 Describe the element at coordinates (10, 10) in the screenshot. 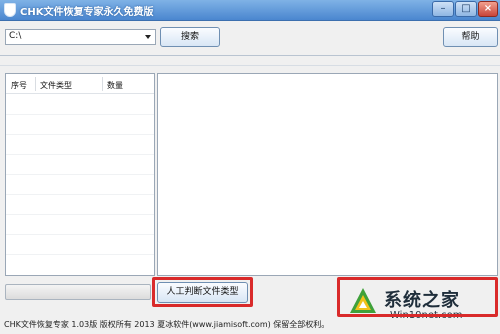

I see `app-icon` at that location.